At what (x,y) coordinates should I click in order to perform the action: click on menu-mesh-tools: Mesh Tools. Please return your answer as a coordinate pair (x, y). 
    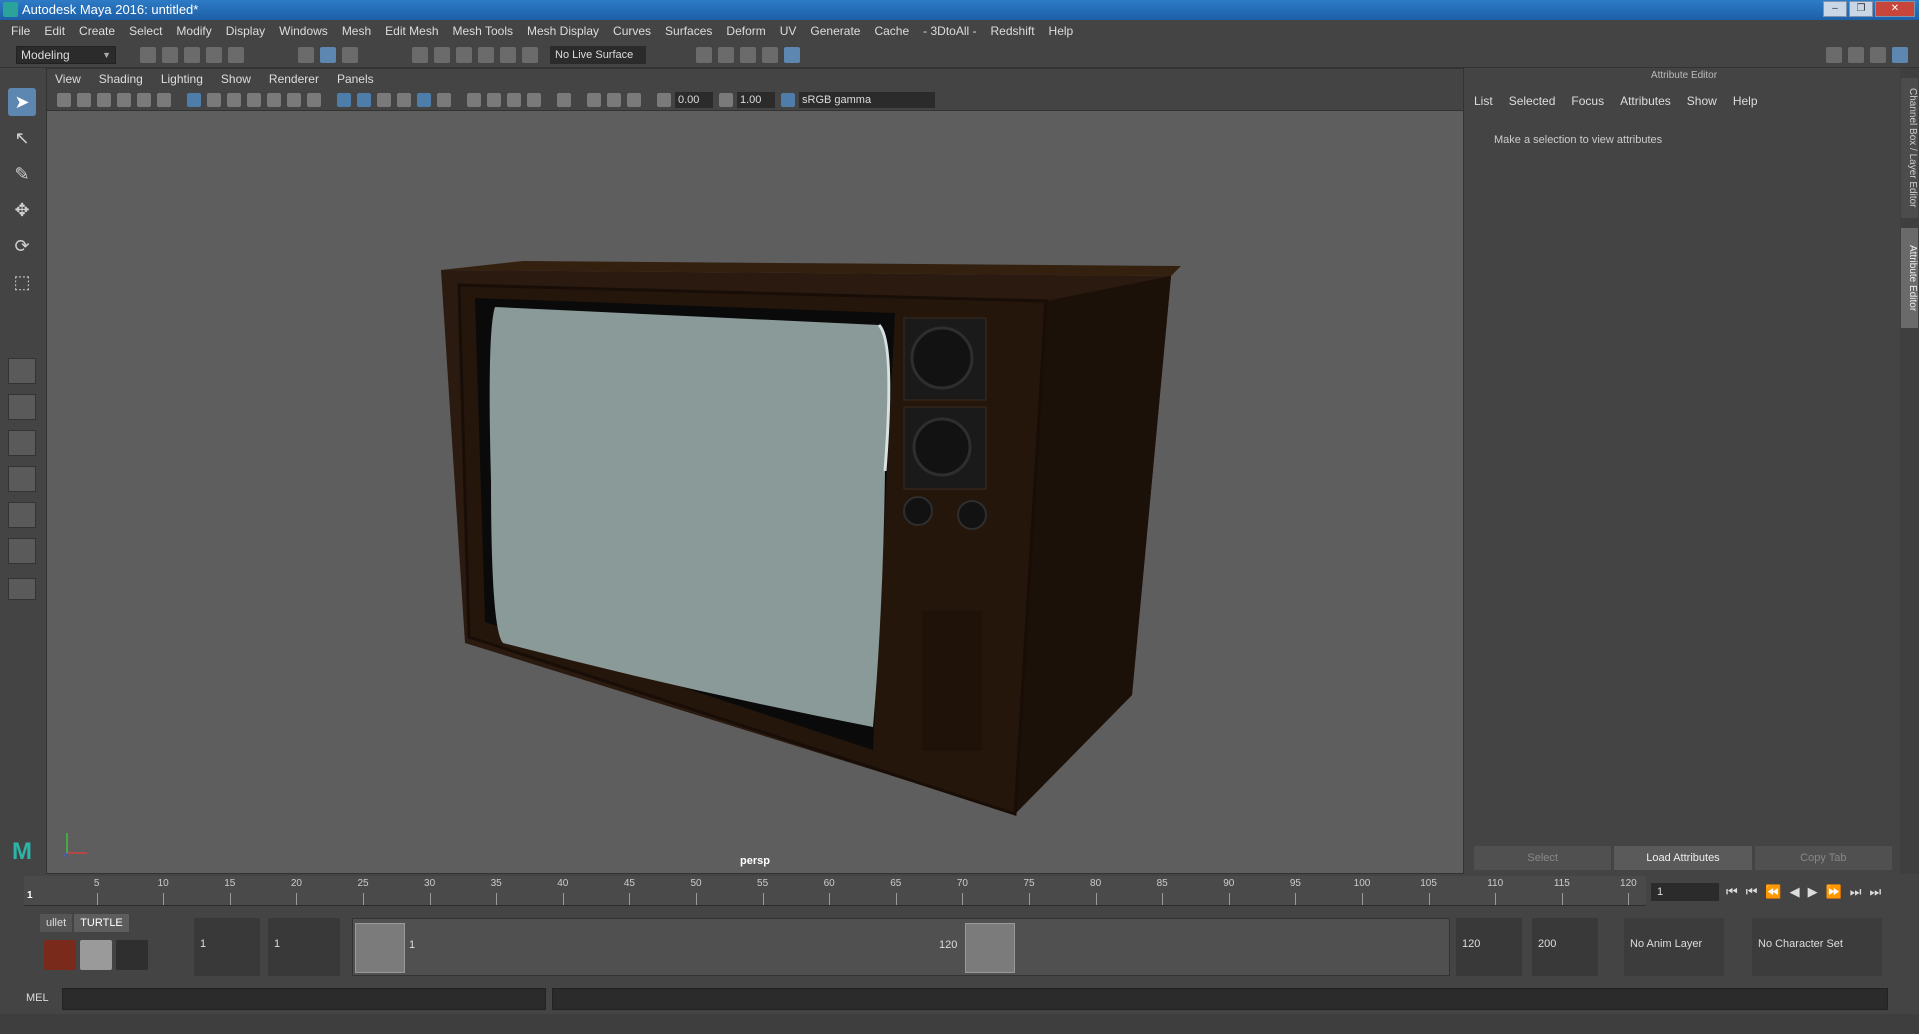
    Looking at the image, I should click on (483, 31).